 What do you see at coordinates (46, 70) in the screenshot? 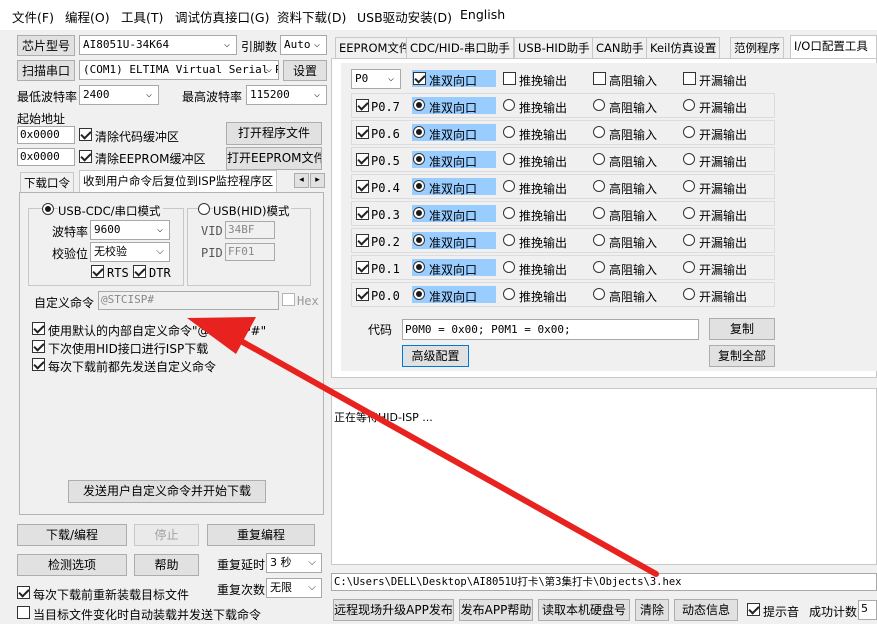
I see `scan-port-button: 扫描串口` at bounding box center [46, 70].